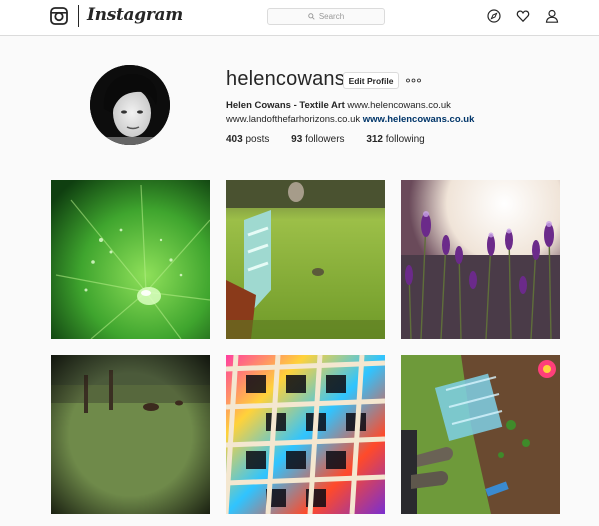  Describe the element at coordinates (552, 16) in the screenshot. I see `profile-person-icon` at that location.